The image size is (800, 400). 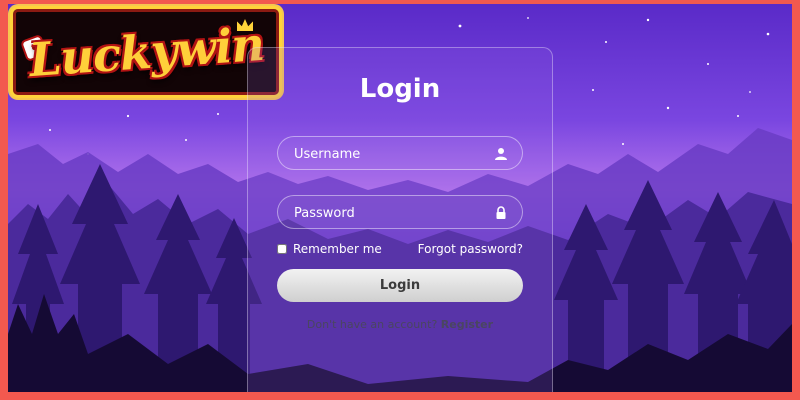 I want to click on username-input, so click(x=389, y=154).